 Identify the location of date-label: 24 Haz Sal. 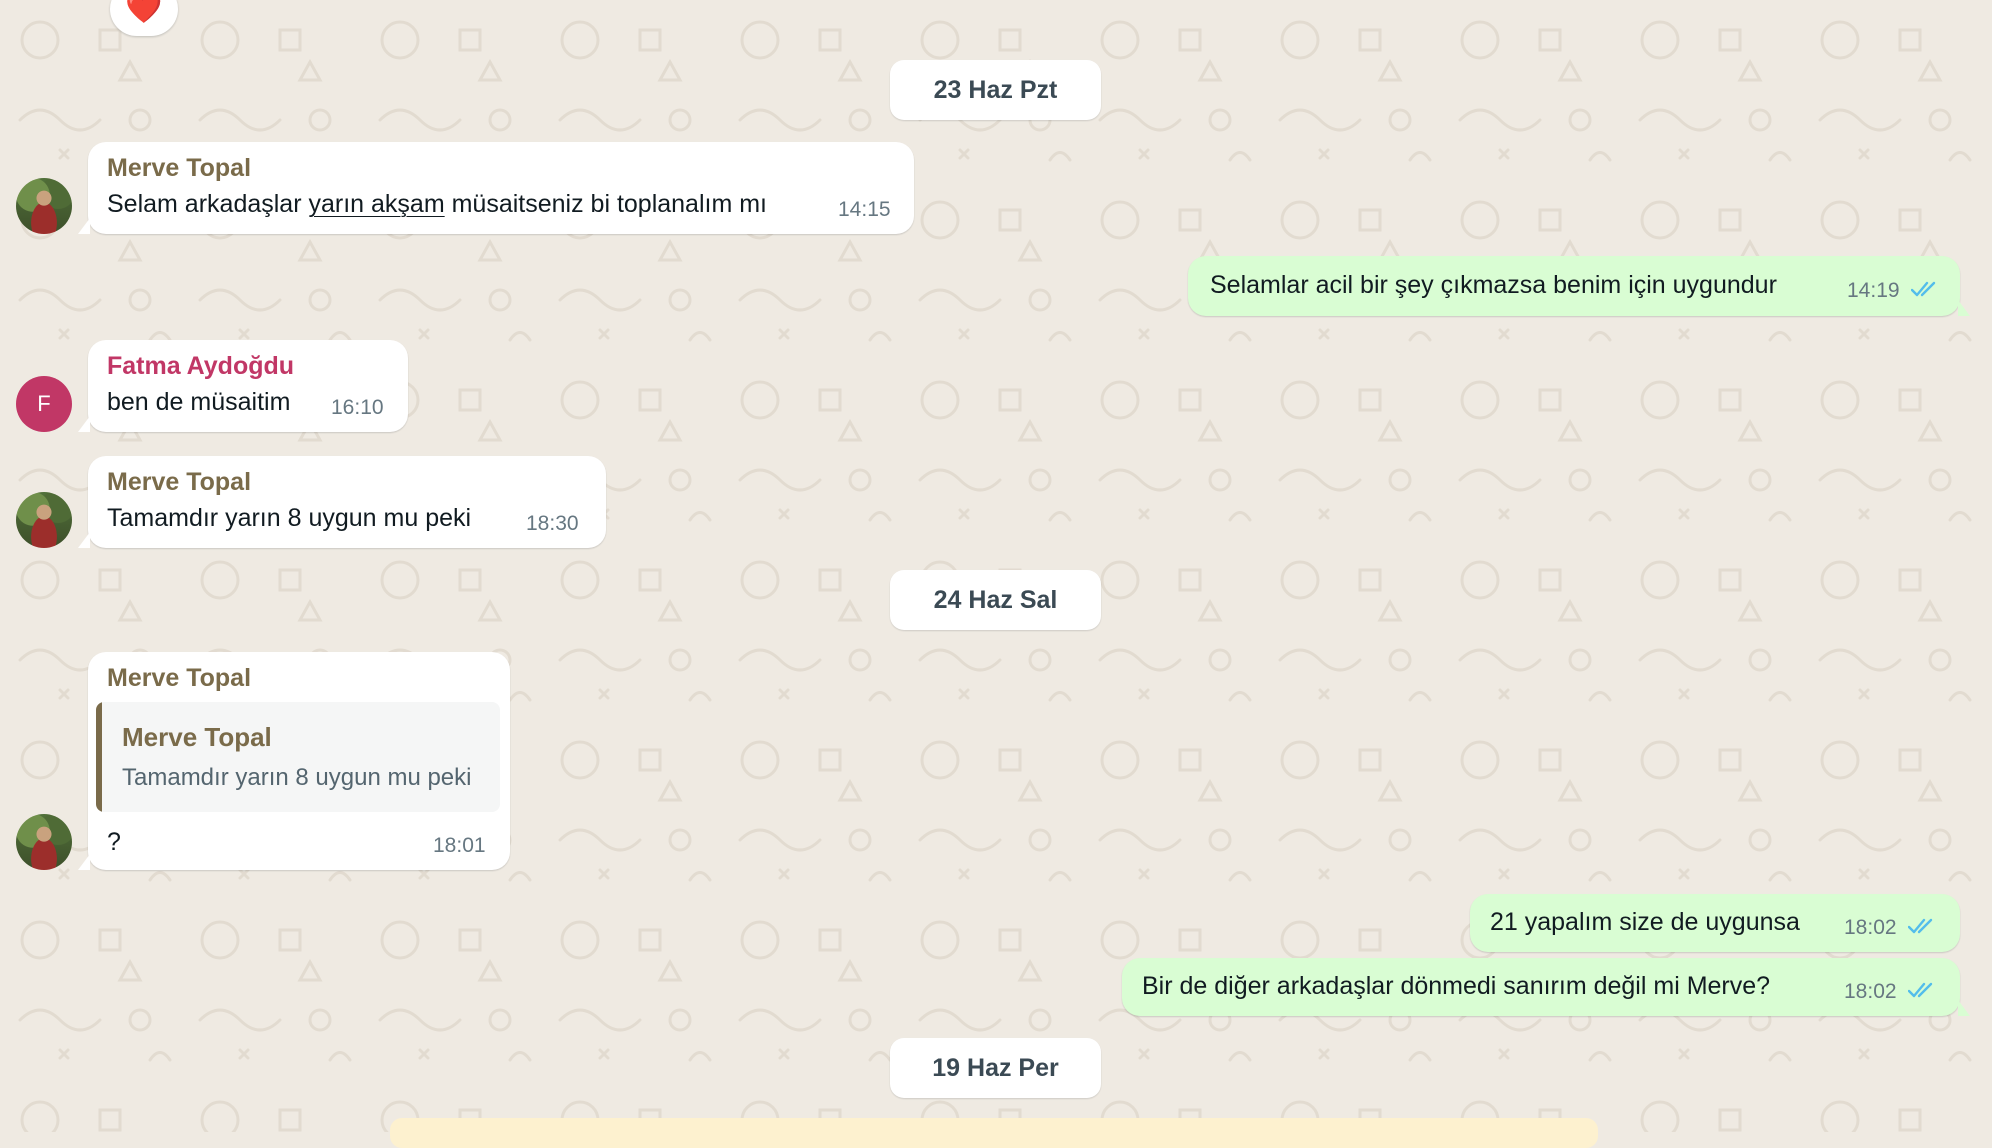
(995, 599).